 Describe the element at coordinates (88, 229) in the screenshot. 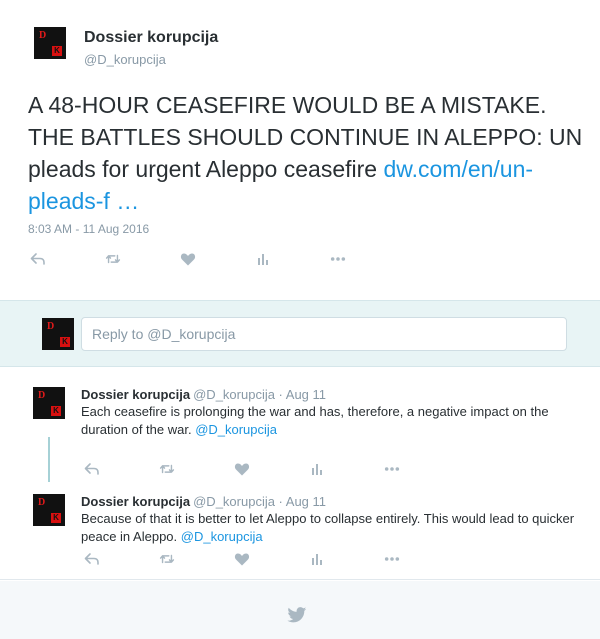

I see `tweet-timestamp: 8:03 AM - 11 Aug 2016` at that location.